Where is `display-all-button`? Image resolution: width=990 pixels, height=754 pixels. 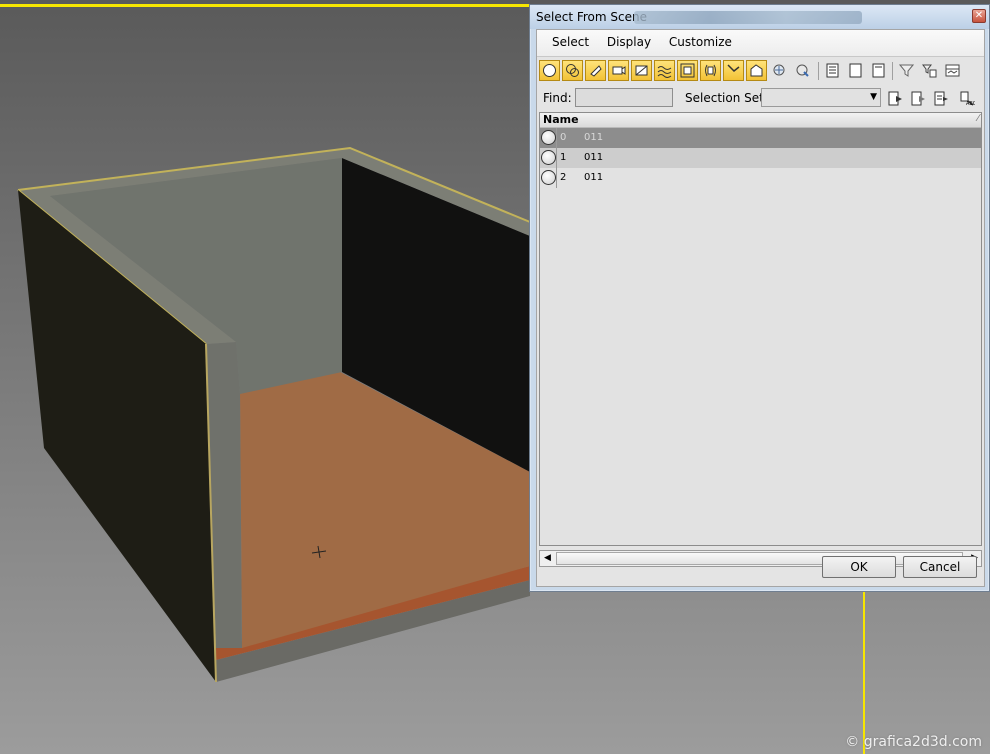
display-all-button is located at coordinates (832, 70).